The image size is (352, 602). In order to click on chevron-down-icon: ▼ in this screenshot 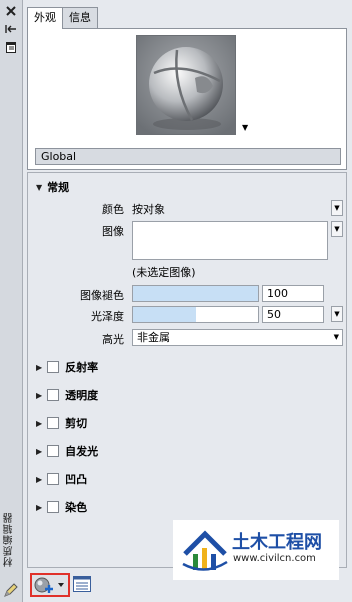, I will do `click(336, 337)`.